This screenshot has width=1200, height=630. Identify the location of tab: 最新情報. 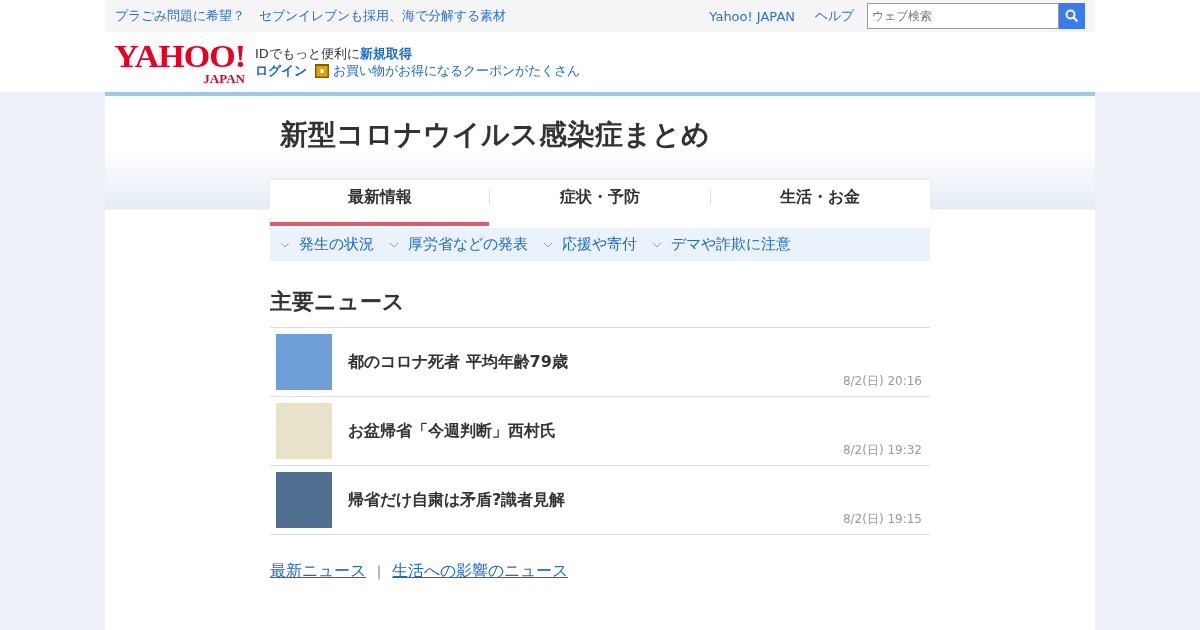
(380, 203).